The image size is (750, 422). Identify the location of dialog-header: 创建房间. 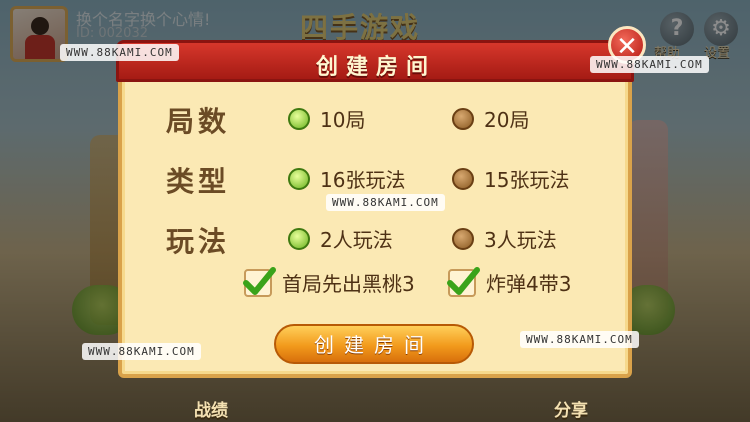
(375, 61).